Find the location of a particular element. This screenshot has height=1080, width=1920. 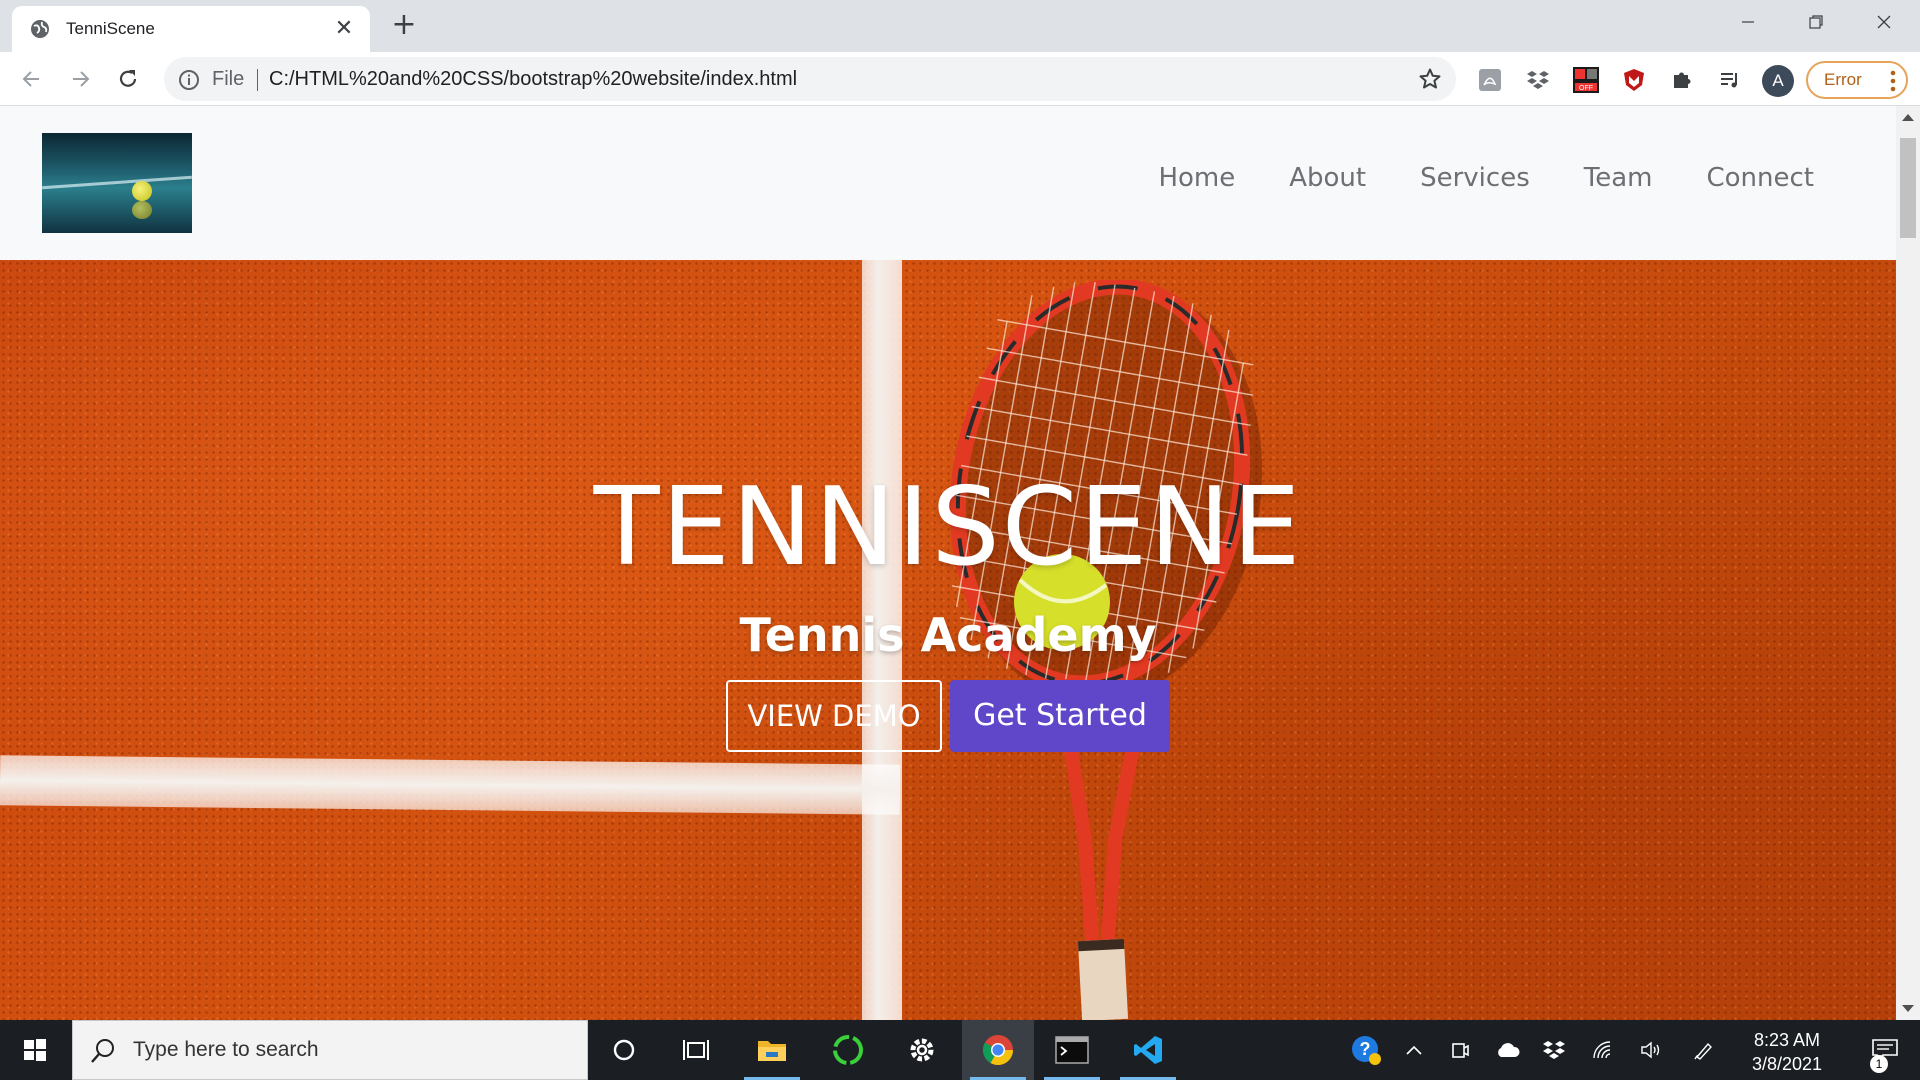

pdf-icon is located at coordinates (1490, 80).